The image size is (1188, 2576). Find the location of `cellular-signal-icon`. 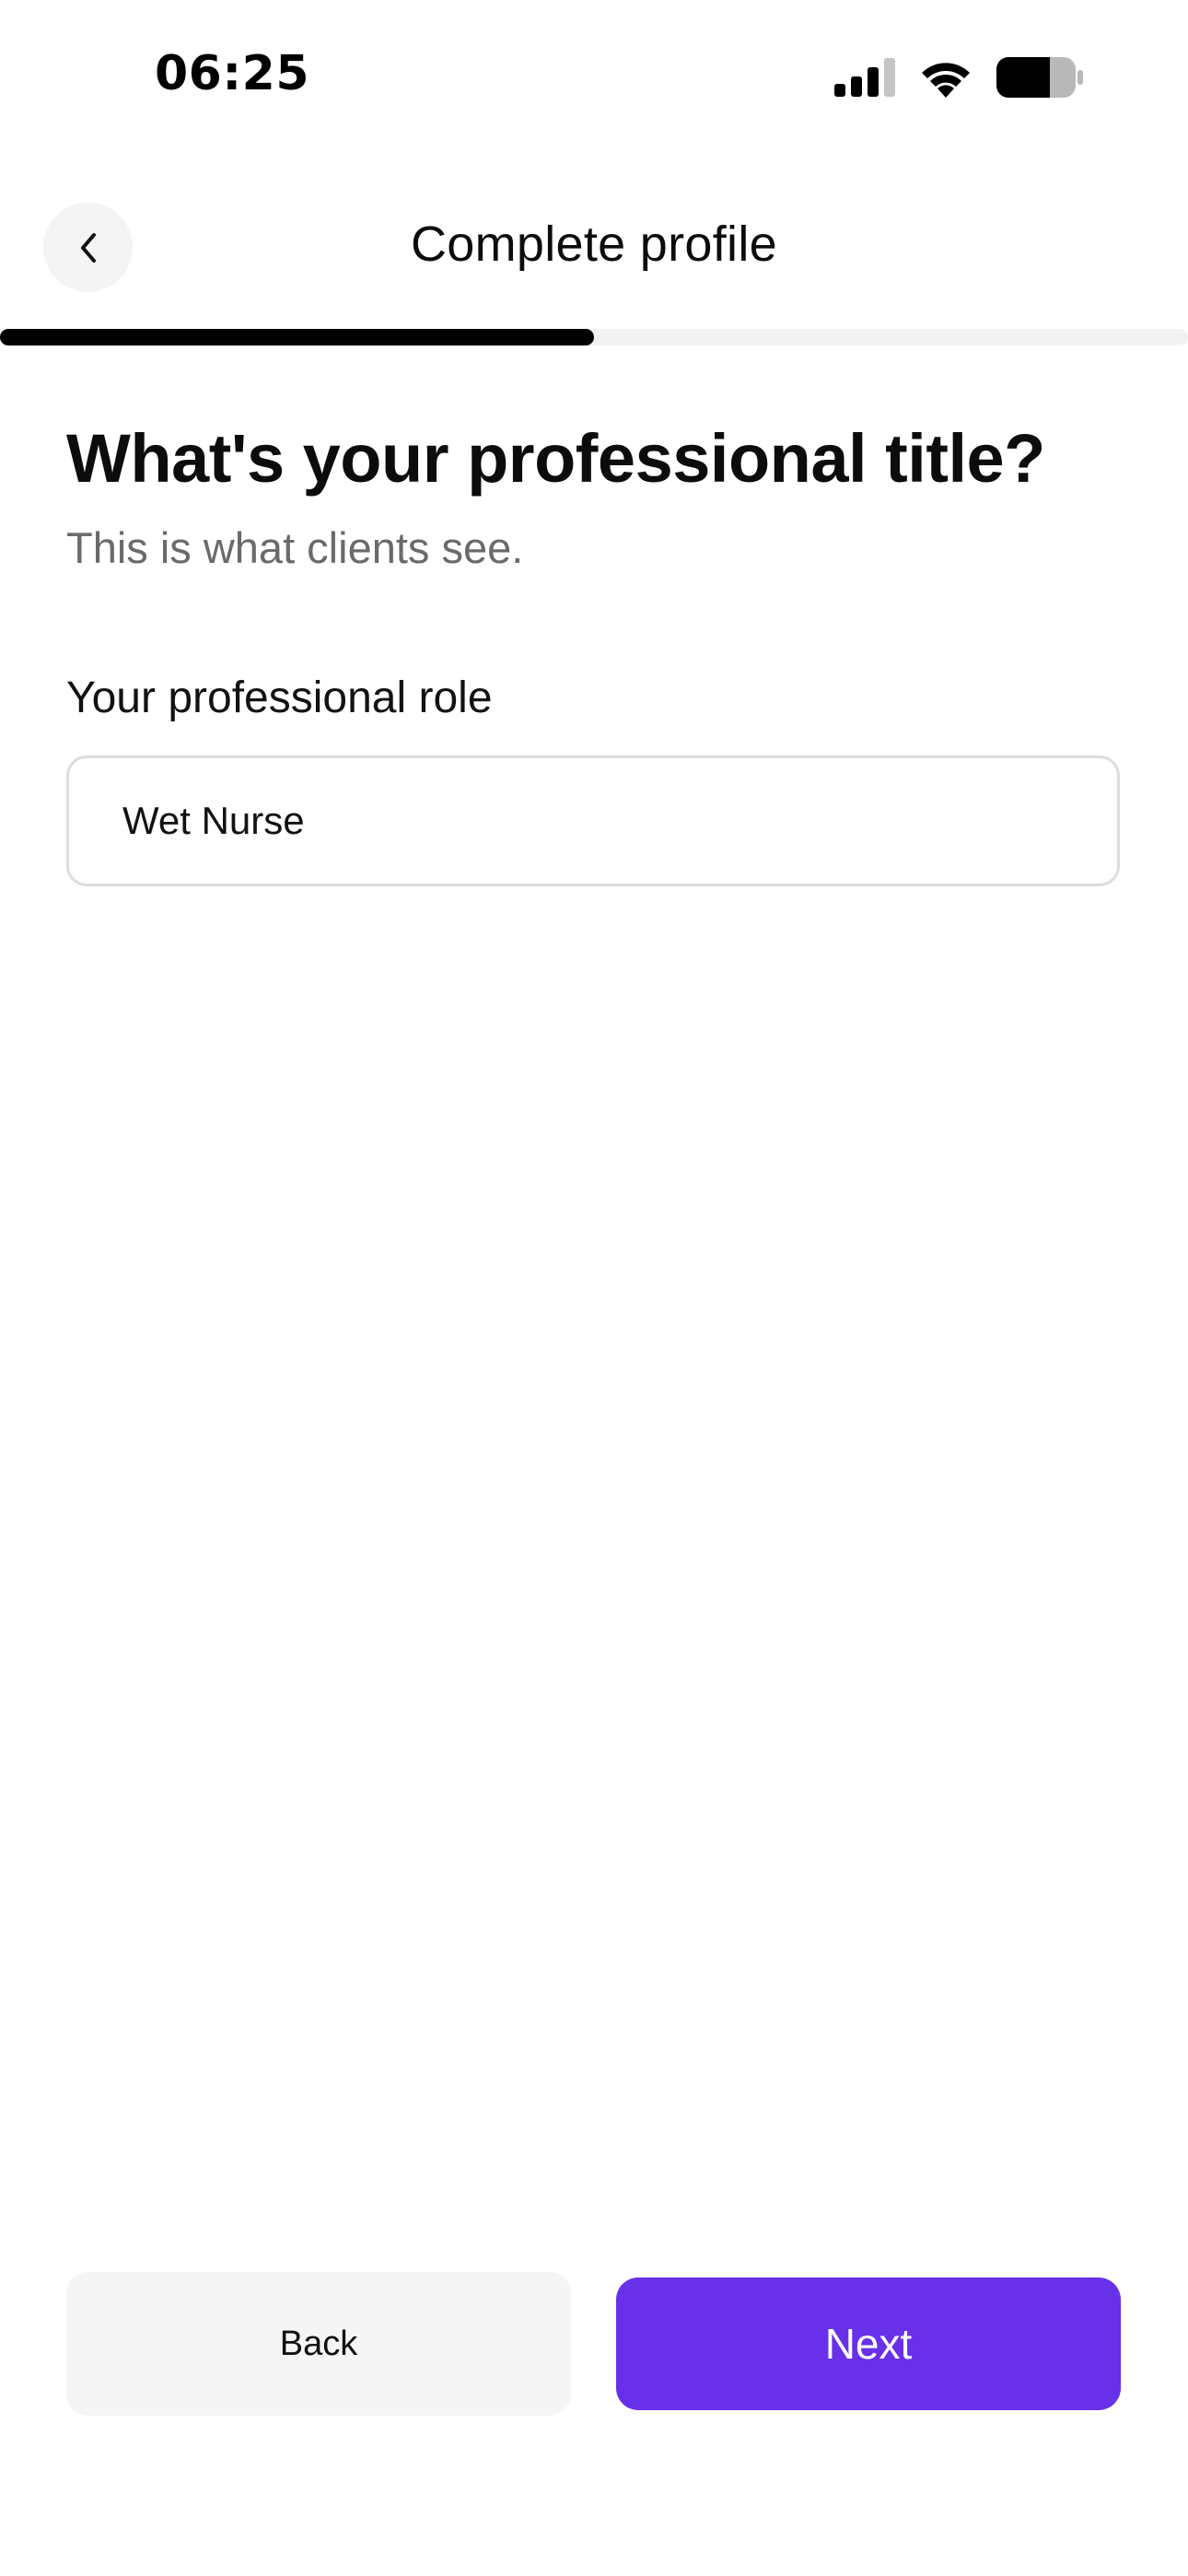

cellular-signal-icon is located at coordinates (864, 77).